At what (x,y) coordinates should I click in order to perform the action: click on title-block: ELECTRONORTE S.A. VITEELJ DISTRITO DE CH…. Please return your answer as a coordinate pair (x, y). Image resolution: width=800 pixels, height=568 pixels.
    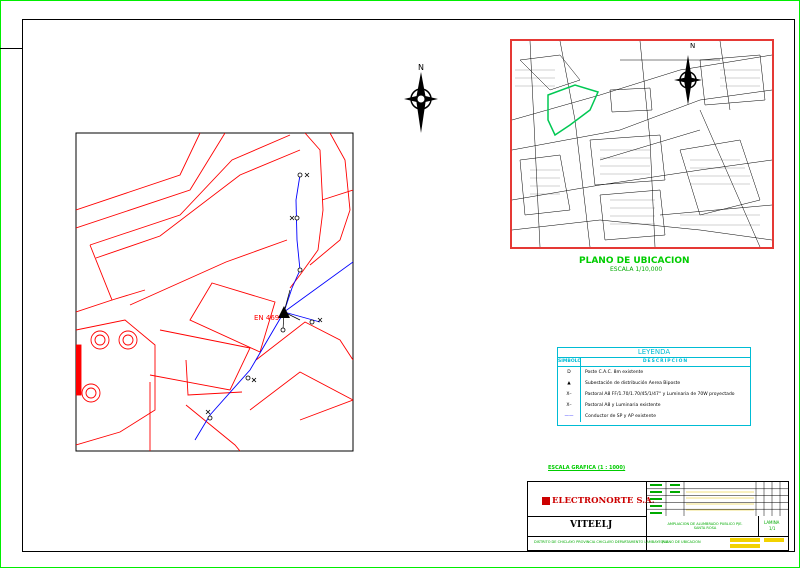
    Looking at the image, I should click on (658, 516).